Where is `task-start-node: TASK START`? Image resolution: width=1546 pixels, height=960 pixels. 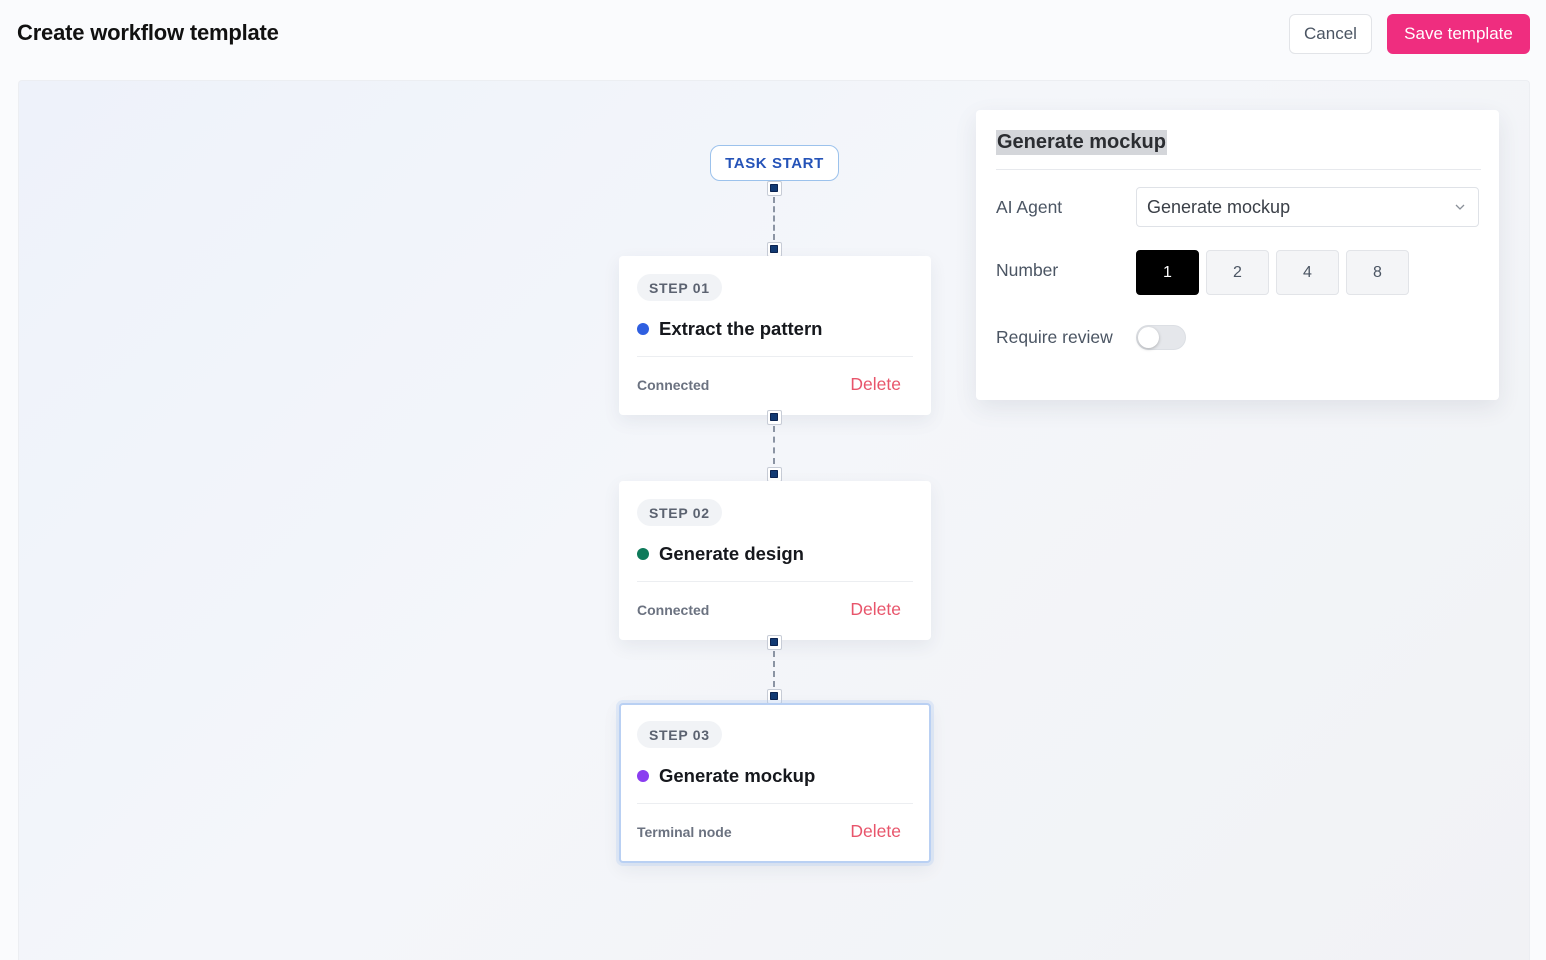
task-start-node: TASK START is located at coordinates (774, 163).